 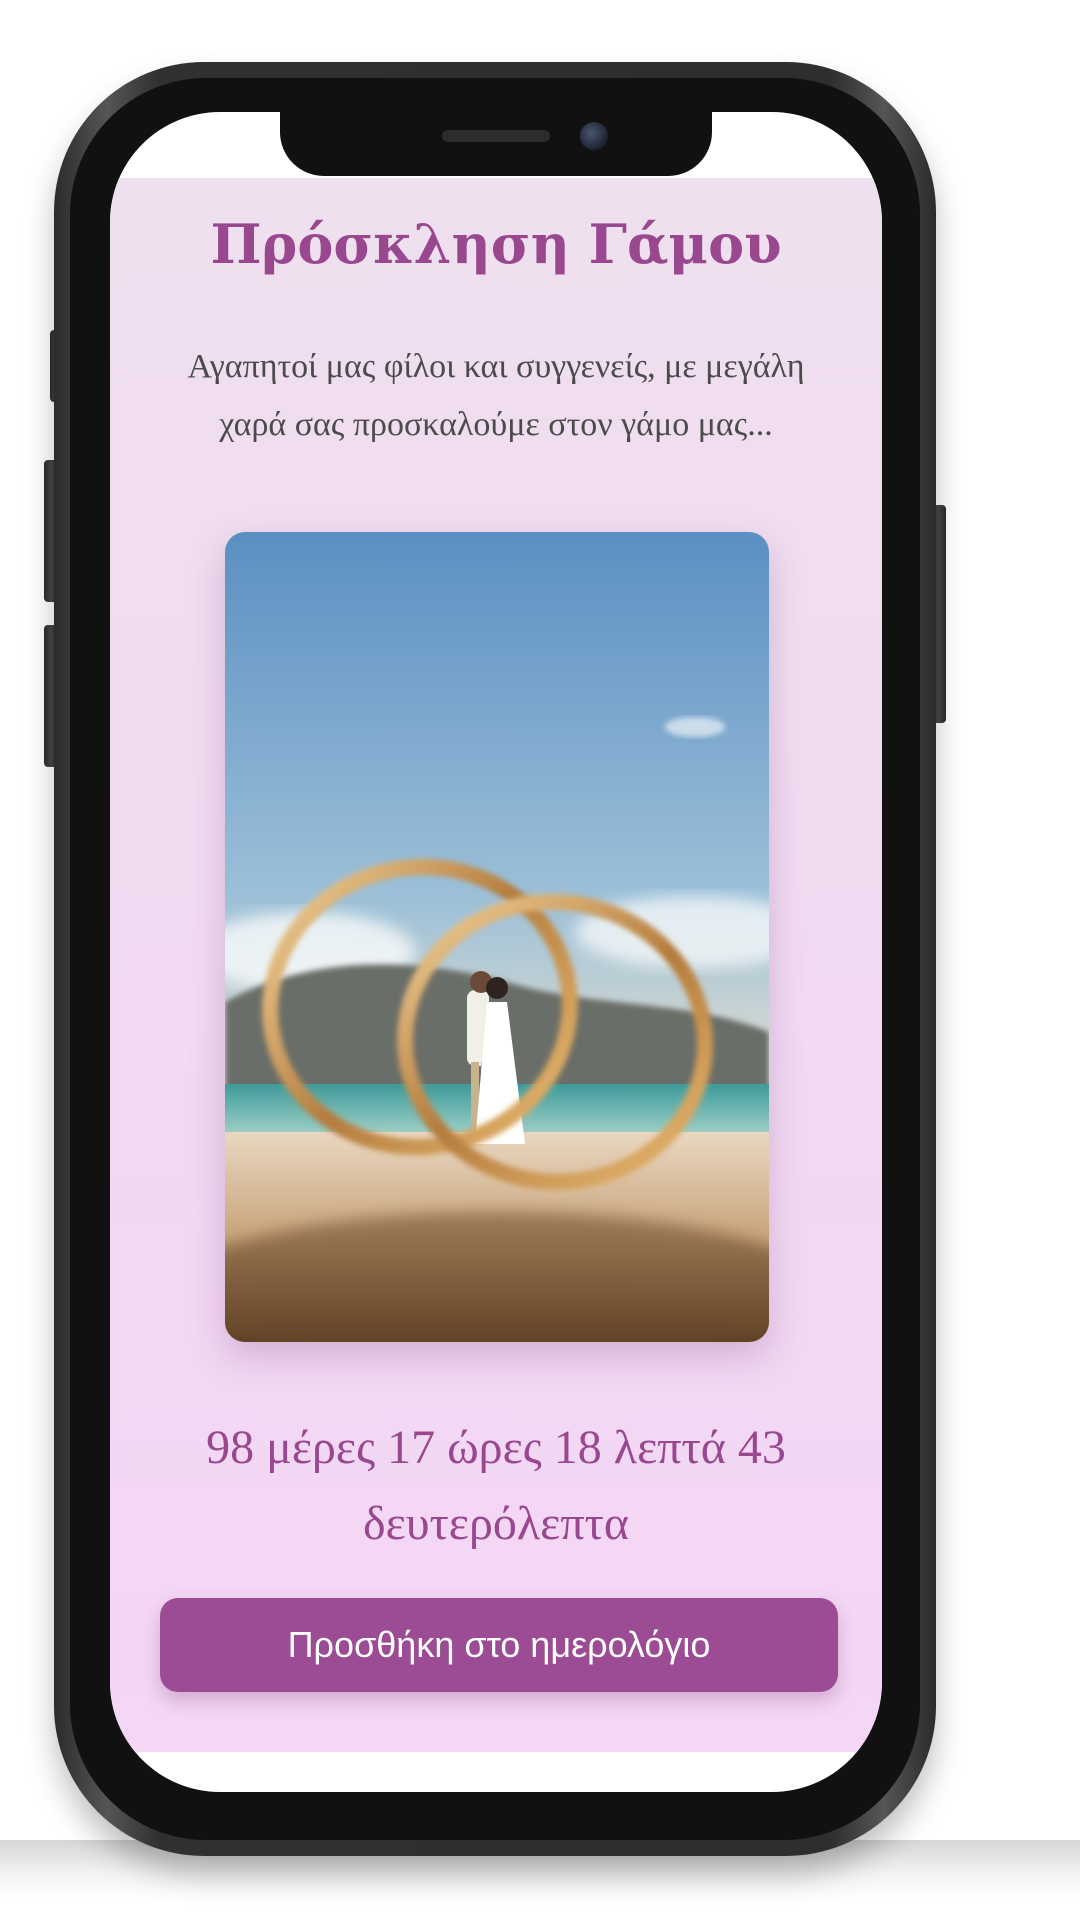 I want to click on notch, so click(x=496, y=144).